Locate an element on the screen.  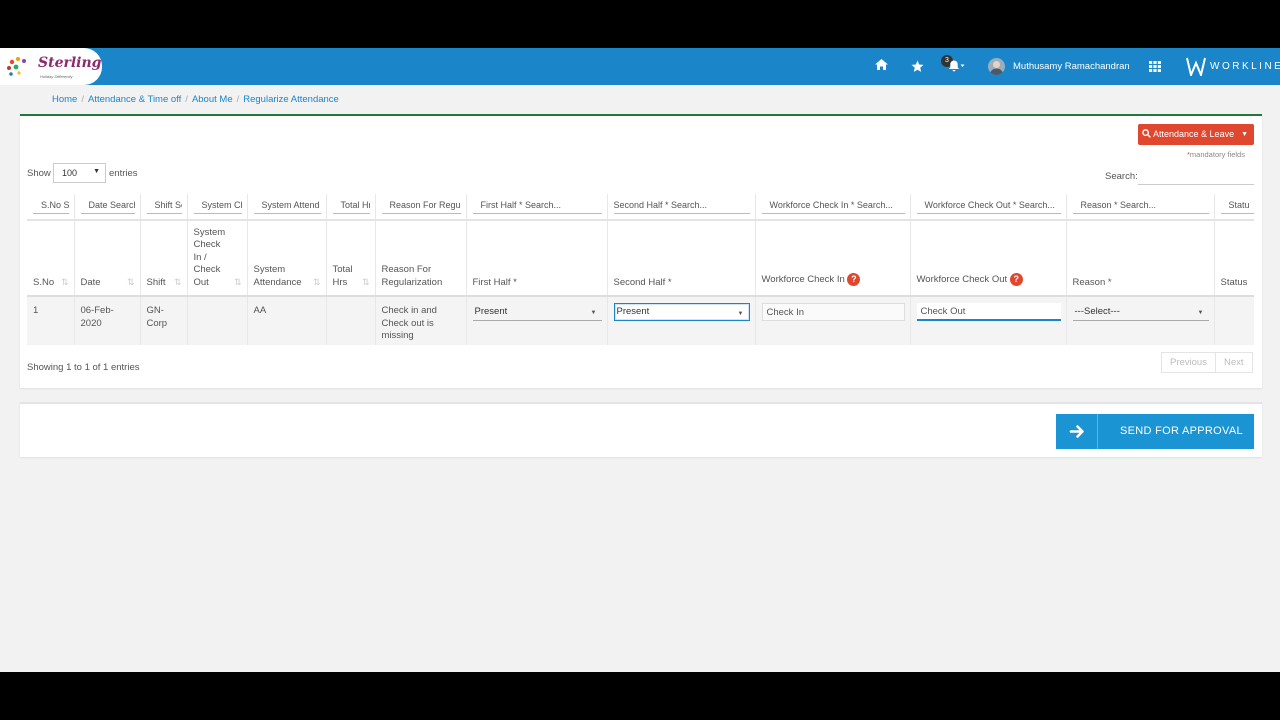
reason-value: ---Select--- is located at coordinates (1097, 311).